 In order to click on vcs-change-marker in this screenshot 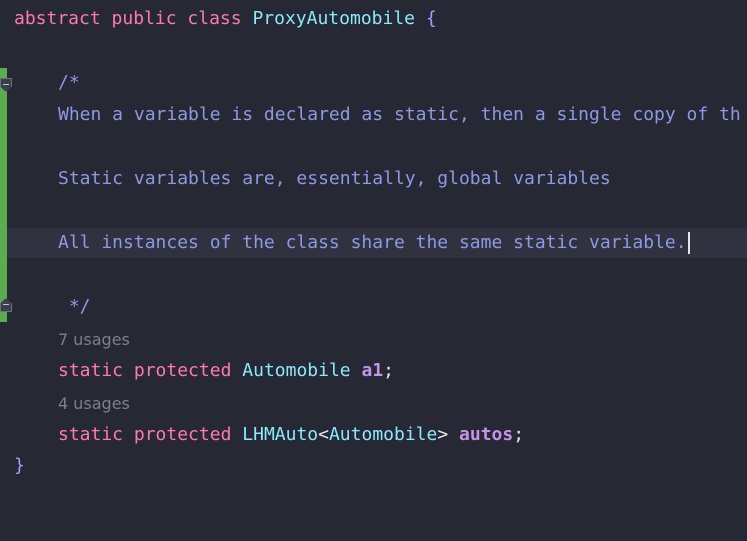, I will do `click(3, 195)`.